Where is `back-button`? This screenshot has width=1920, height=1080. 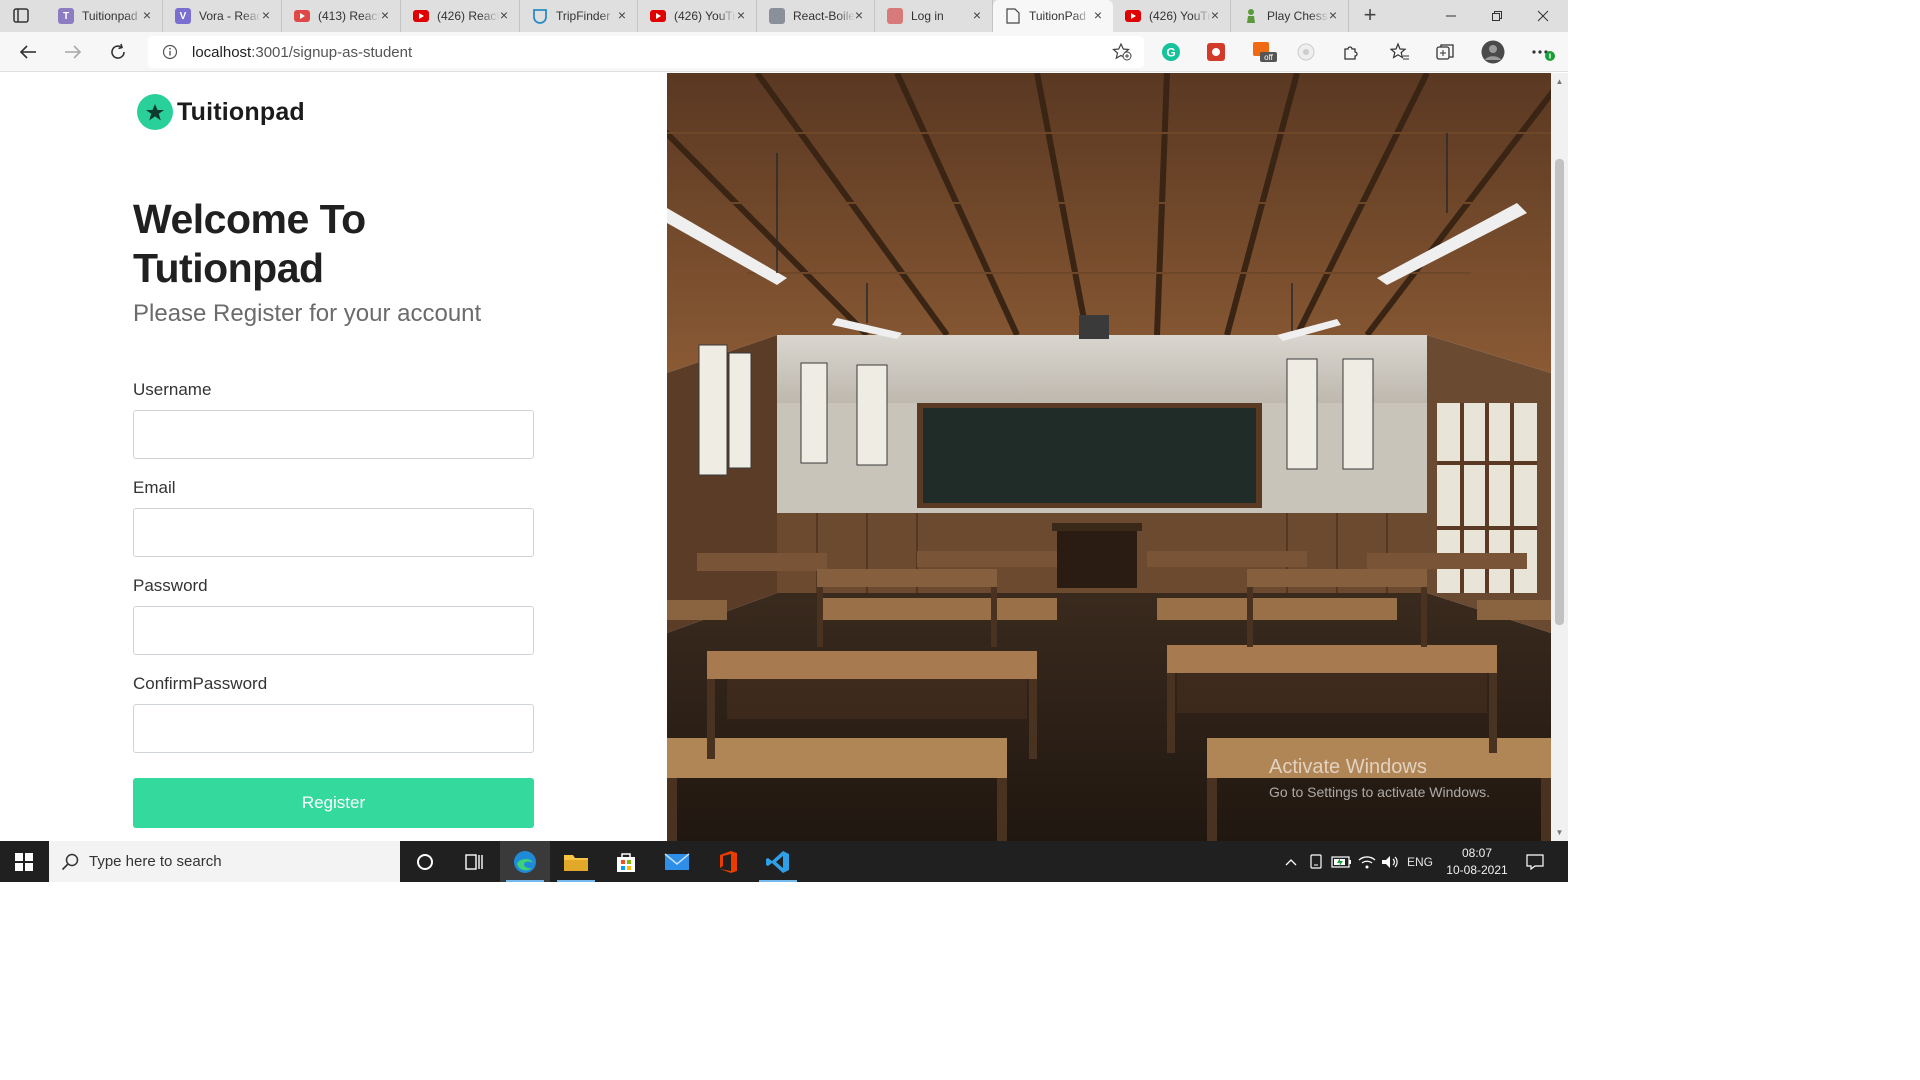
back-button is located at coordinates (28, 52).